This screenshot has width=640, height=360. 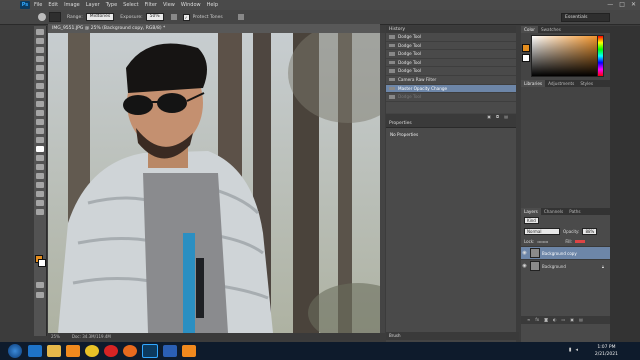 I want to click on foreground-color-swatch, so click(x=526, y=48).